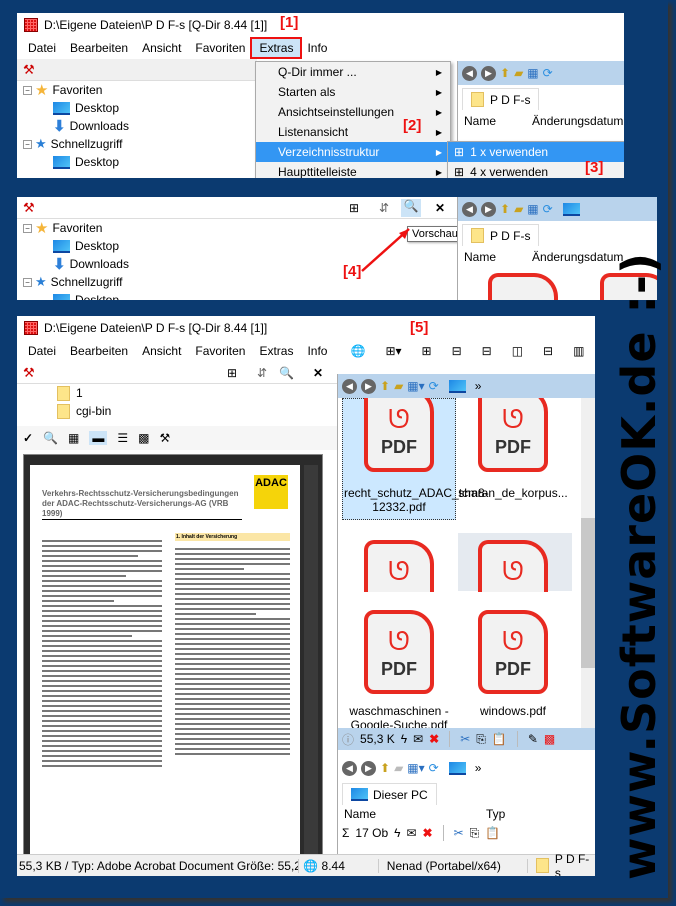 The width and height of the screenshot is (676, 906). Describe the element at coordinates (317, 351) in the screenshot. I see `menu-info: Info` at that location.